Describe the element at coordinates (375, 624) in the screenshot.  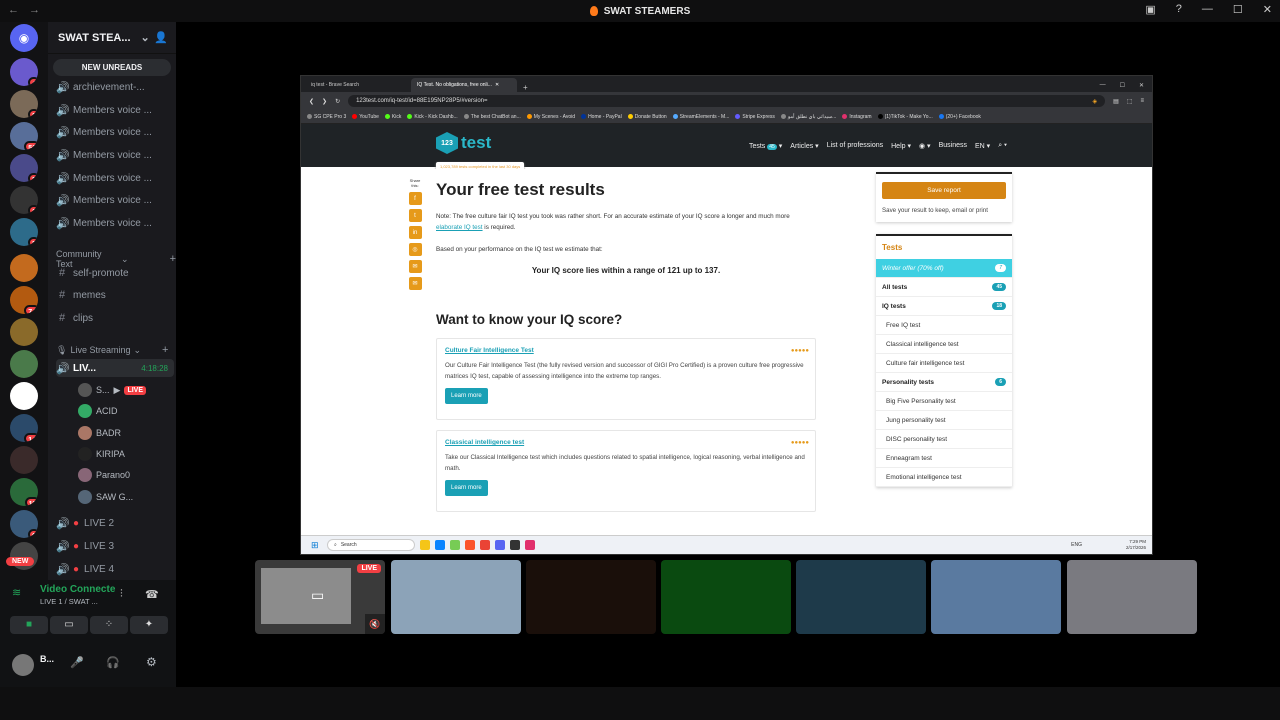
I see `mute-icon: 🔇` at that location.